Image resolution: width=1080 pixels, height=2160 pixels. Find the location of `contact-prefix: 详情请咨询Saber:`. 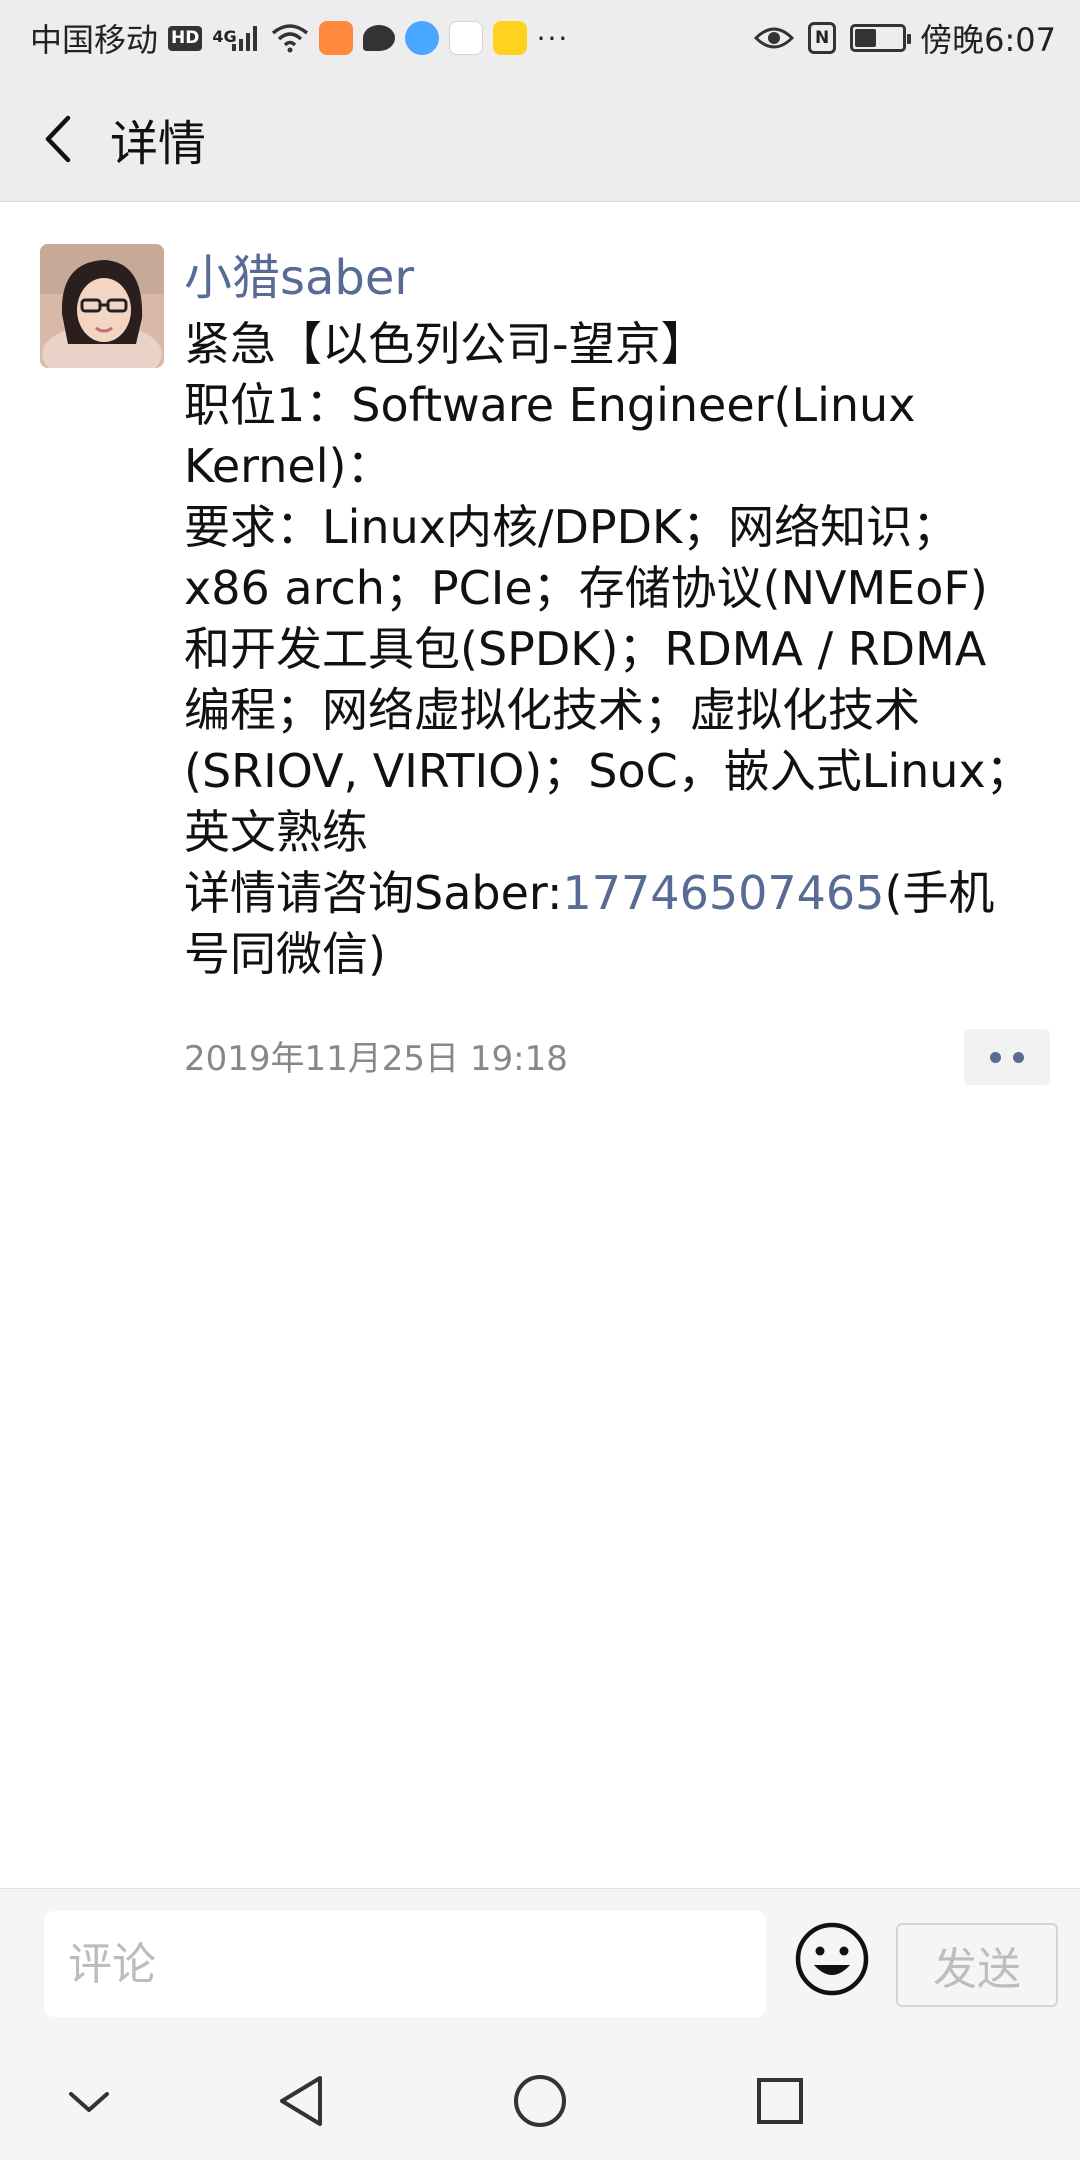

contact-prefix: 详情请咨询Saber: is located at coordinates (373, 893).